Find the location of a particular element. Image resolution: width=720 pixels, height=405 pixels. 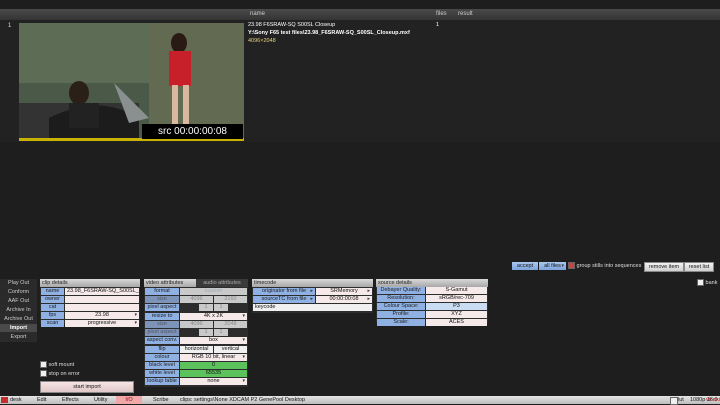

format-label: format is located at coordinates (162, 291).